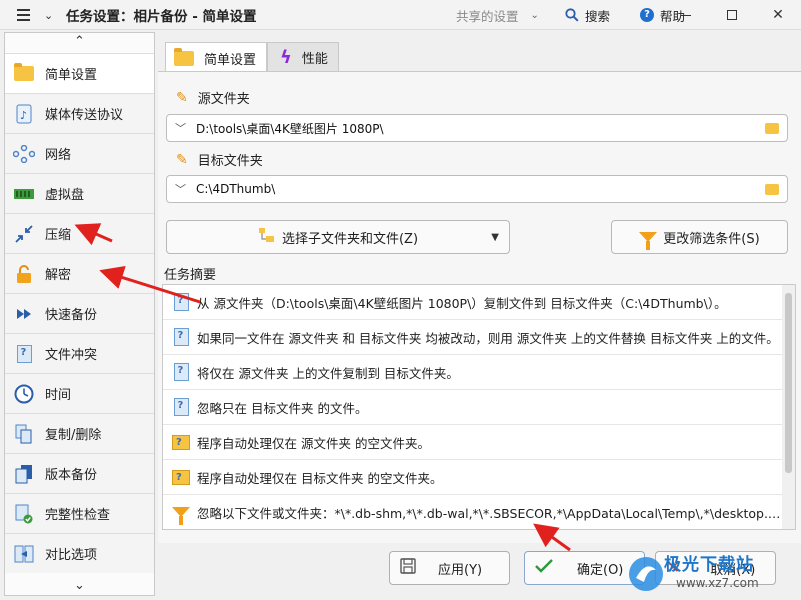 The width and height of the screenshot is (801, 600). Describe the element at coordinates (286, 57) in the screenshot. I see `lightning-icon: ϟ` at that location.